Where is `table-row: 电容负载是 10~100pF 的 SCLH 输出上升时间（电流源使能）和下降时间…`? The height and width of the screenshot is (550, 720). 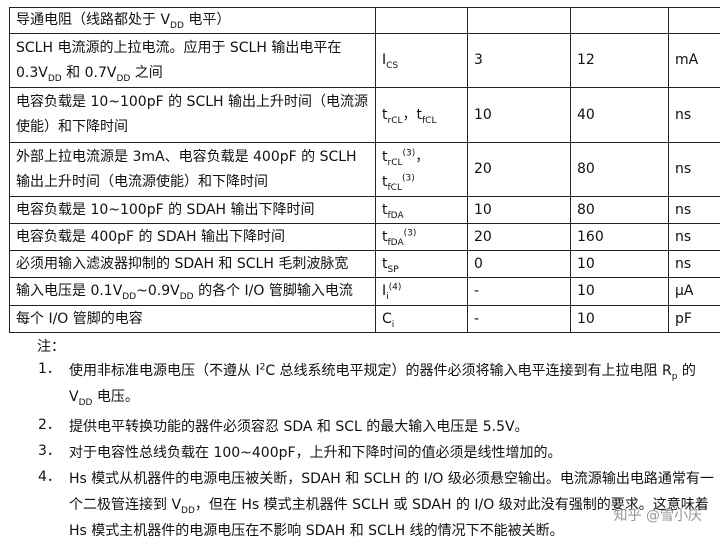
table-row: 电容负载是 10~100pF 的 SCLH 输出上升时间（电流源使能）和下降时间… is located at coordinates (364, 115).